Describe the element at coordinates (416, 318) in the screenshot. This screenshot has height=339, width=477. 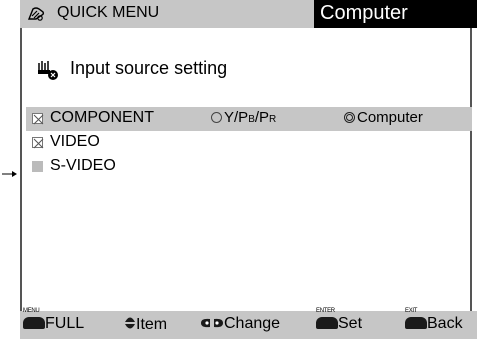
I see `exit-key-icon: EXIT` at that location.